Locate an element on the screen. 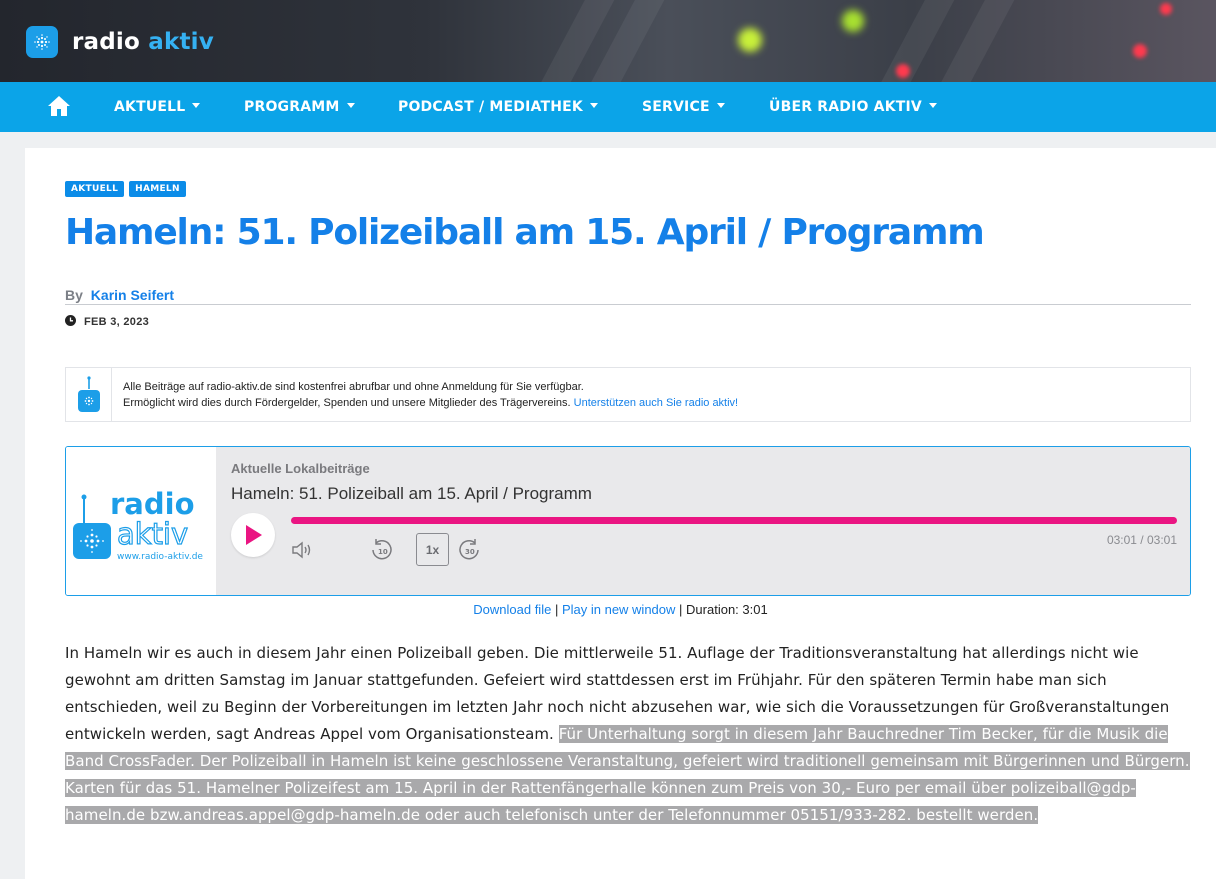 The image size is (1216, 879). forward-icon: 30 is located at coordinates (469, 549).